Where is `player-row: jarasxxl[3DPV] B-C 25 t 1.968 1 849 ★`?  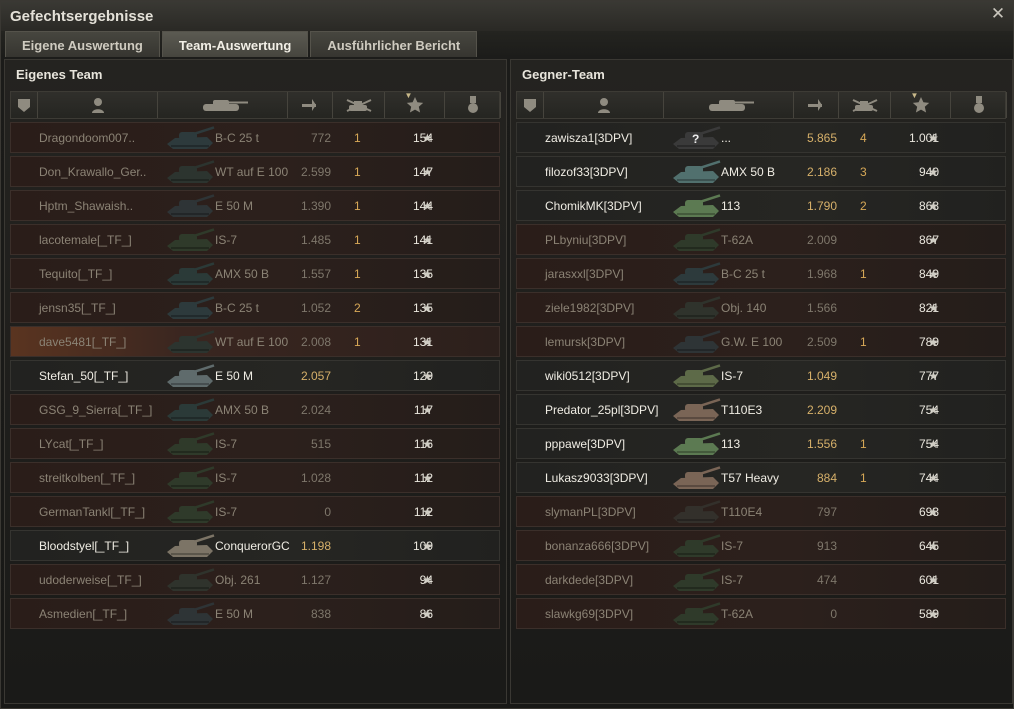
player-row: jarasxxl[3DPV] B-C 25 t 1.968 1 849 ★ is located at coordinates (761, 273).